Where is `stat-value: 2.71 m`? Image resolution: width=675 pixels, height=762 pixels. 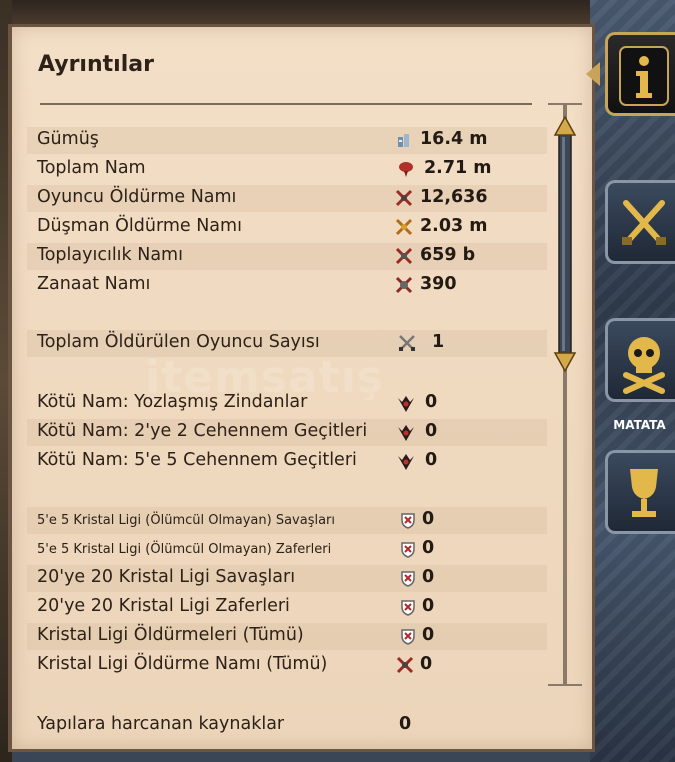
stat-value: 2.71 m is located at coordinates (458, 168).